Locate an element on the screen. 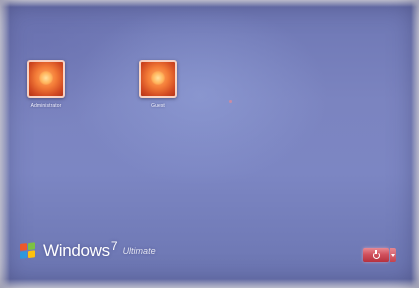 This screenshot has height=288, width=419. user-name-label: Administrator is located at coordinates (46, 106).